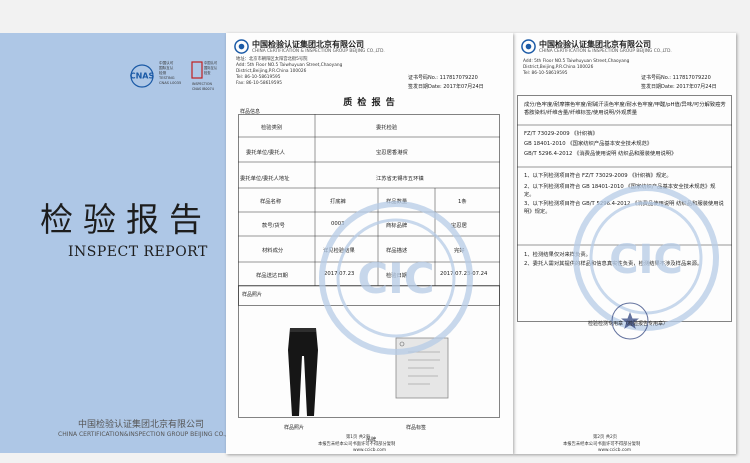 The height and width of the screenshot is (463, 750). What do you see at coordinates (203, 89) in the screenshot?
I see `svg-text: CNAS IB0074` at bounding box center [203, 89].